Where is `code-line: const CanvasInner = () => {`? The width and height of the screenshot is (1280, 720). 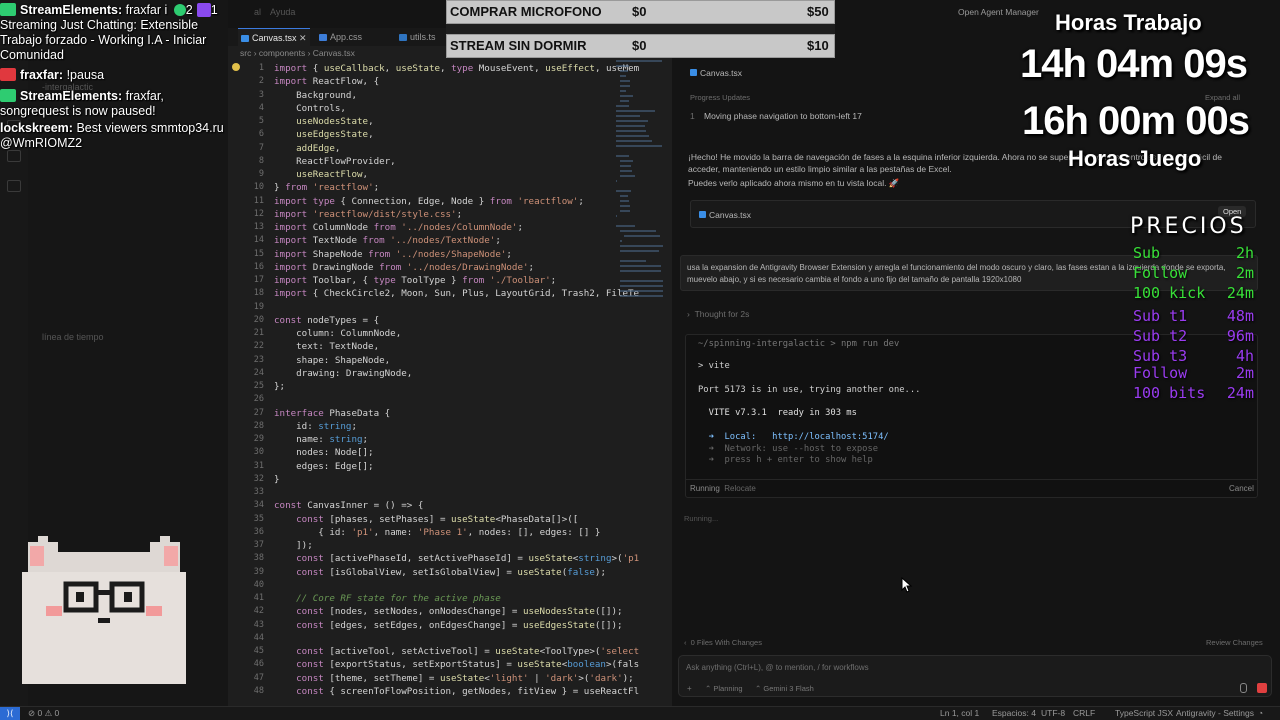 code-line: const CanvasInner = () => { is located at coordinates (349, 506).